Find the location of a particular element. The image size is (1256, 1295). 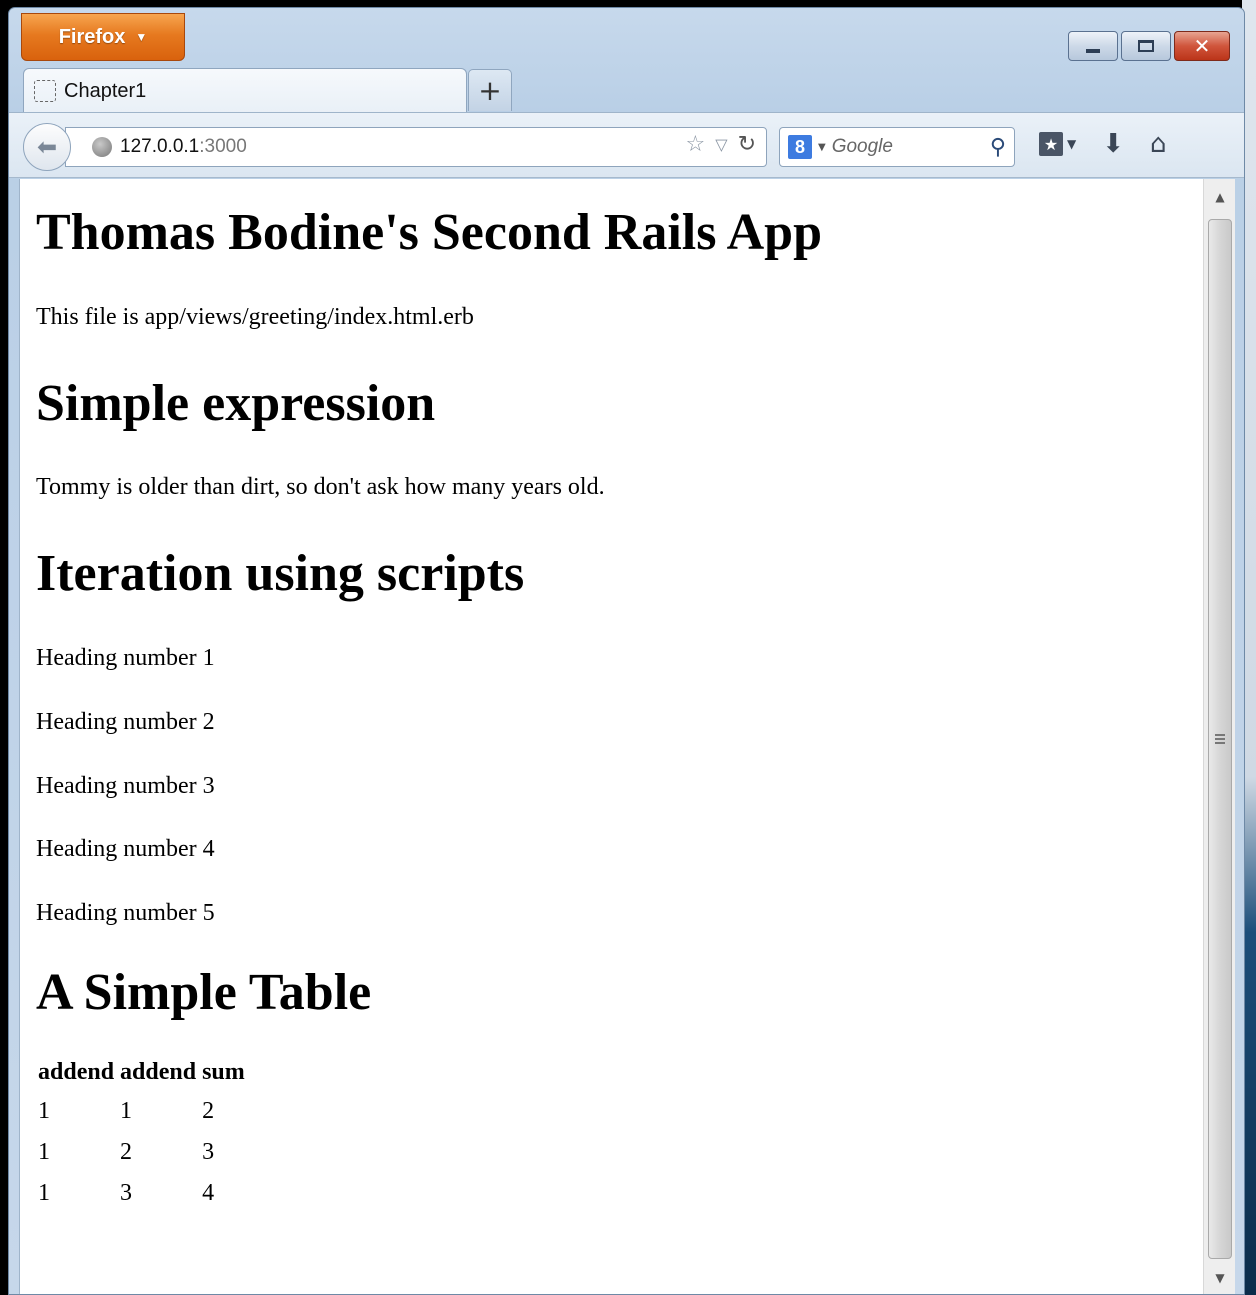

search-icon: ⚲ is located at coordinates (998, 147).